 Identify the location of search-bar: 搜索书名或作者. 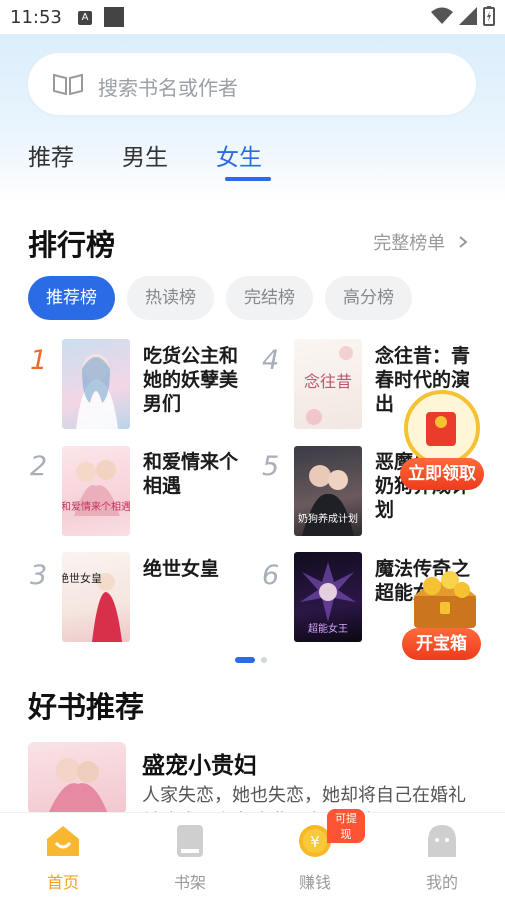
(252, 84).